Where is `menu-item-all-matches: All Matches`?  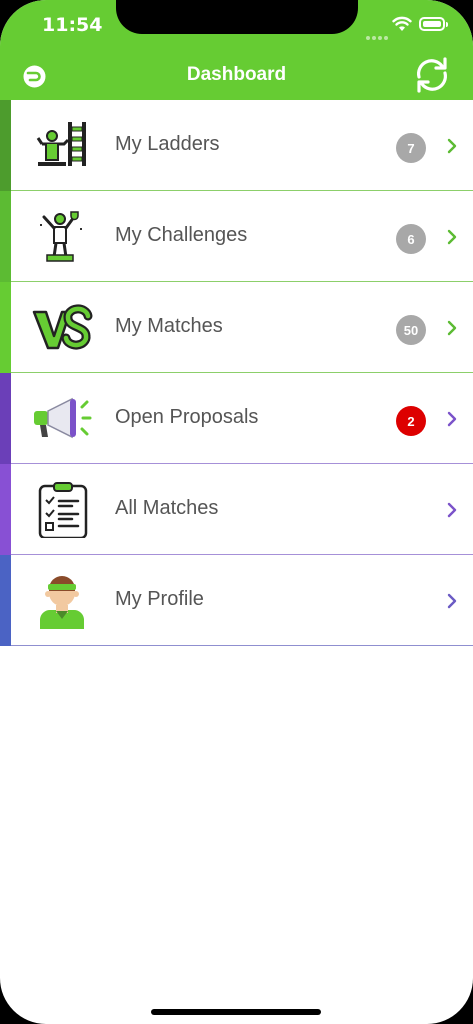
menu-item-all-matches: All Matches is located at coordinates (236, 509).